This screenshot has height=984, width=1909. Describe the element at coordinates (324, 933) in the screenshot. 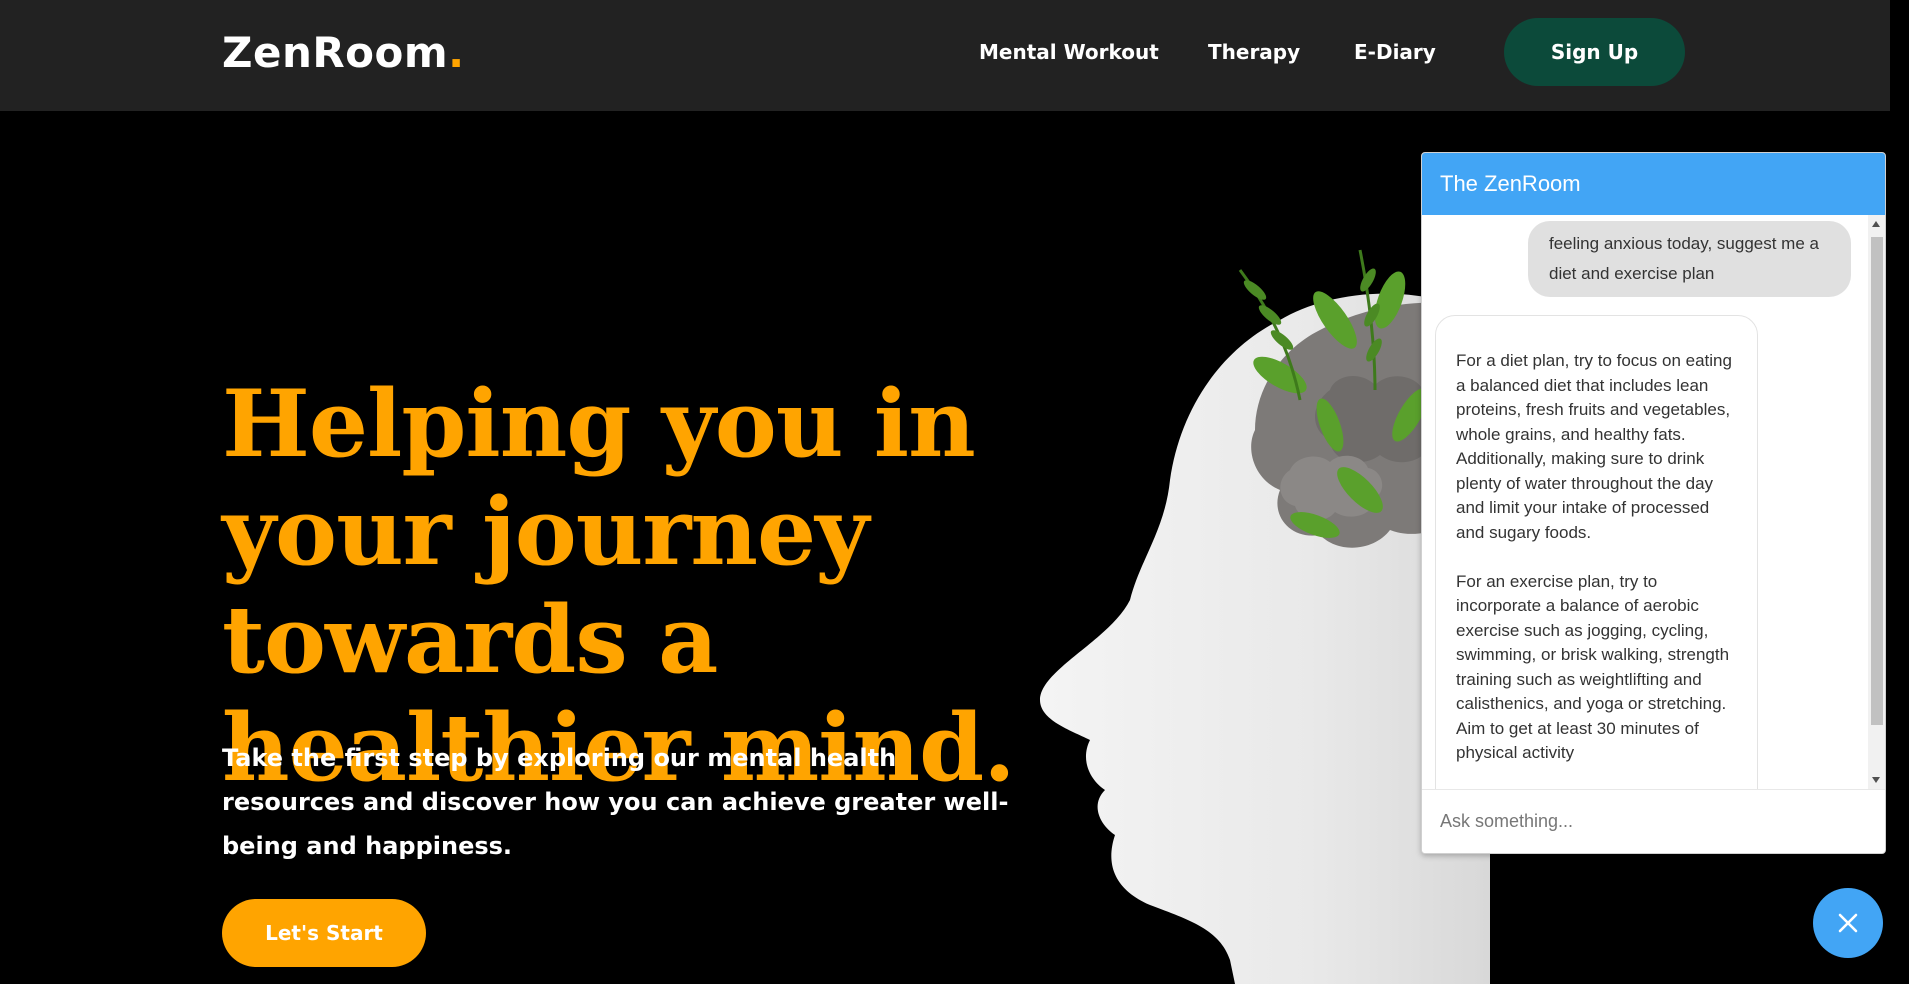

I see `lets-start-button: Let's Start` at that location.